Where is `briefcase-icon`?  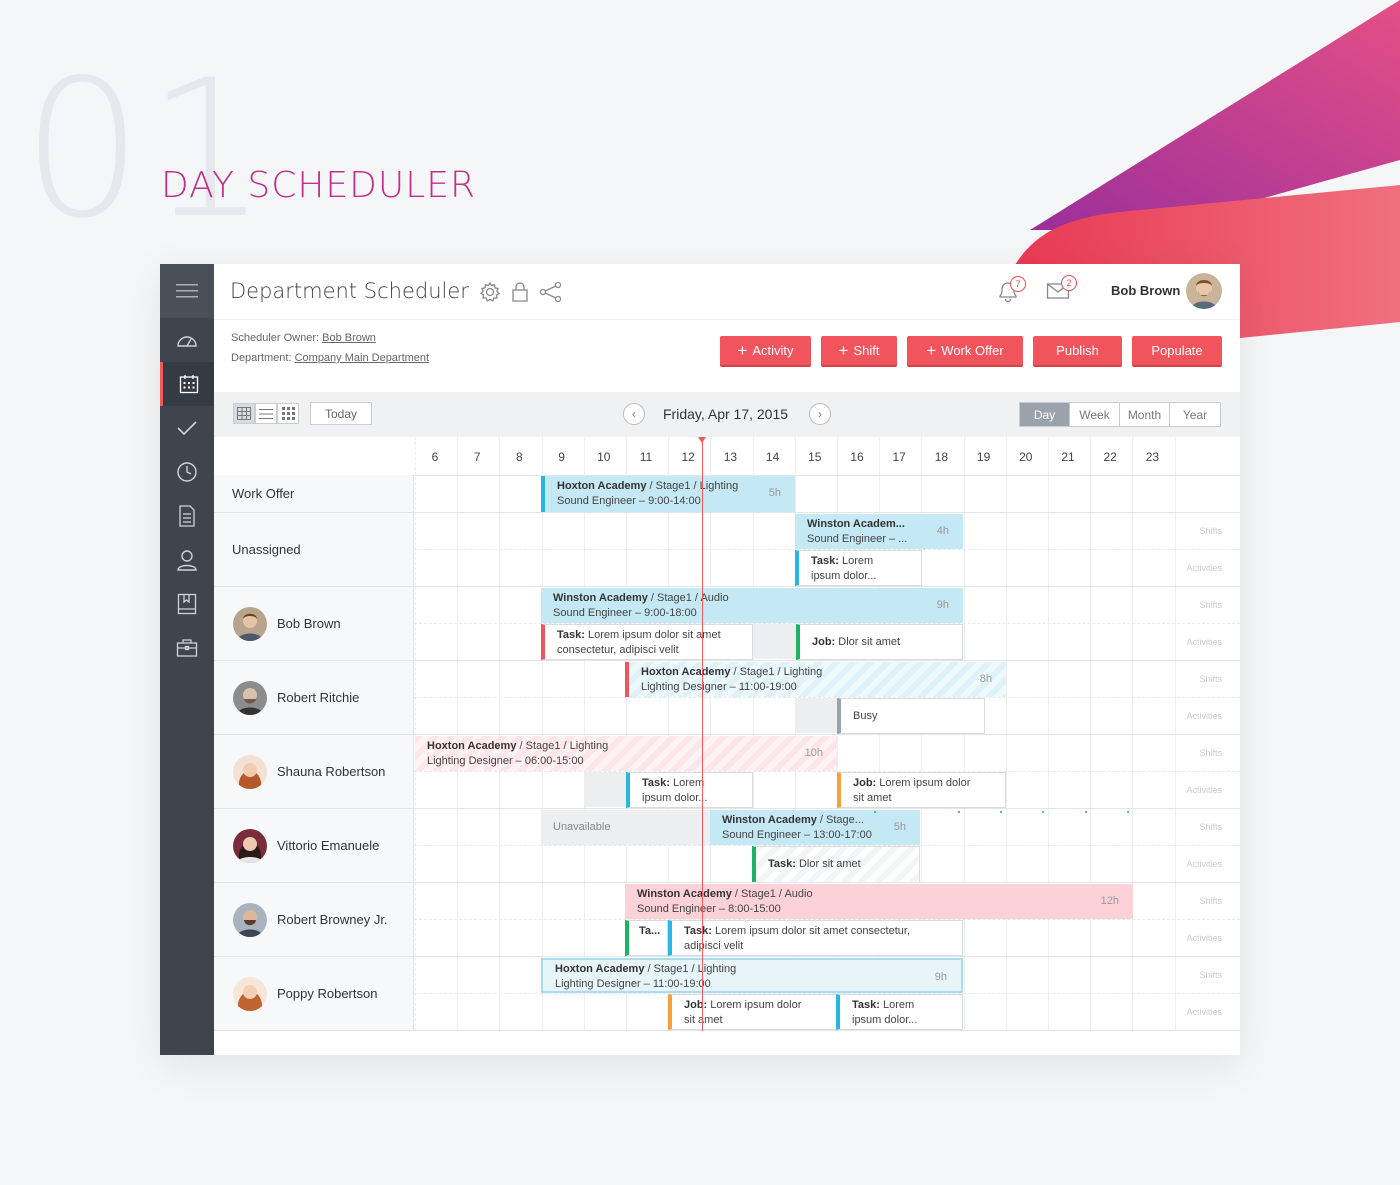 briefcase-icon is located at coordinates (187, 648).